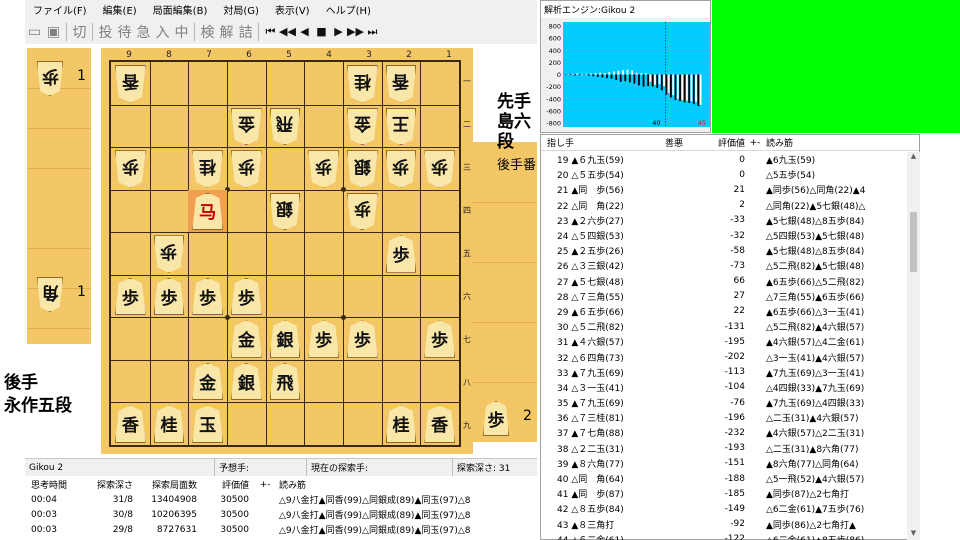 This screenshot has height=540, width=960. What do you see at coordinates (50, 294) in the screenshot?
I see `gote-hand-piece: 角` at bounding box center [50, 294].